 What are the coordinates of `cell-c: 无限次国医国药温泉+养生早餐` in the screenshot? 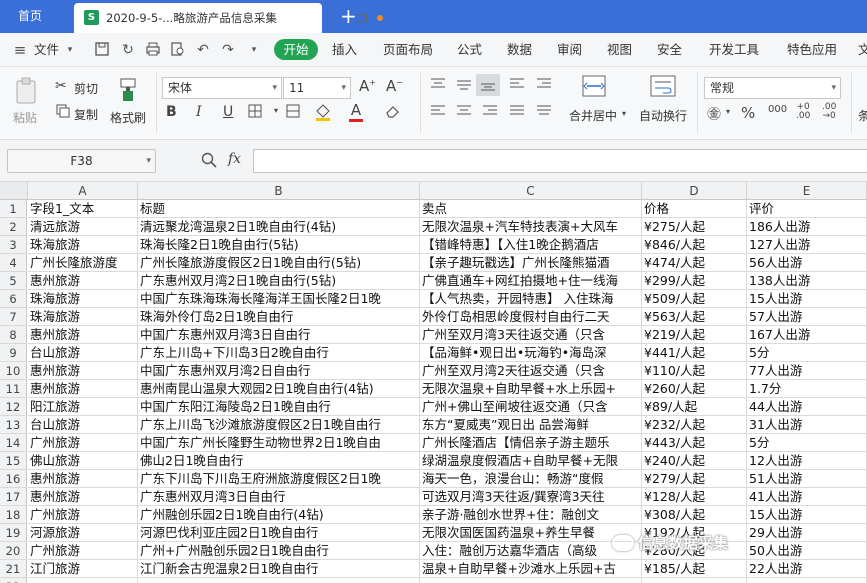 It's located at (531, 533).